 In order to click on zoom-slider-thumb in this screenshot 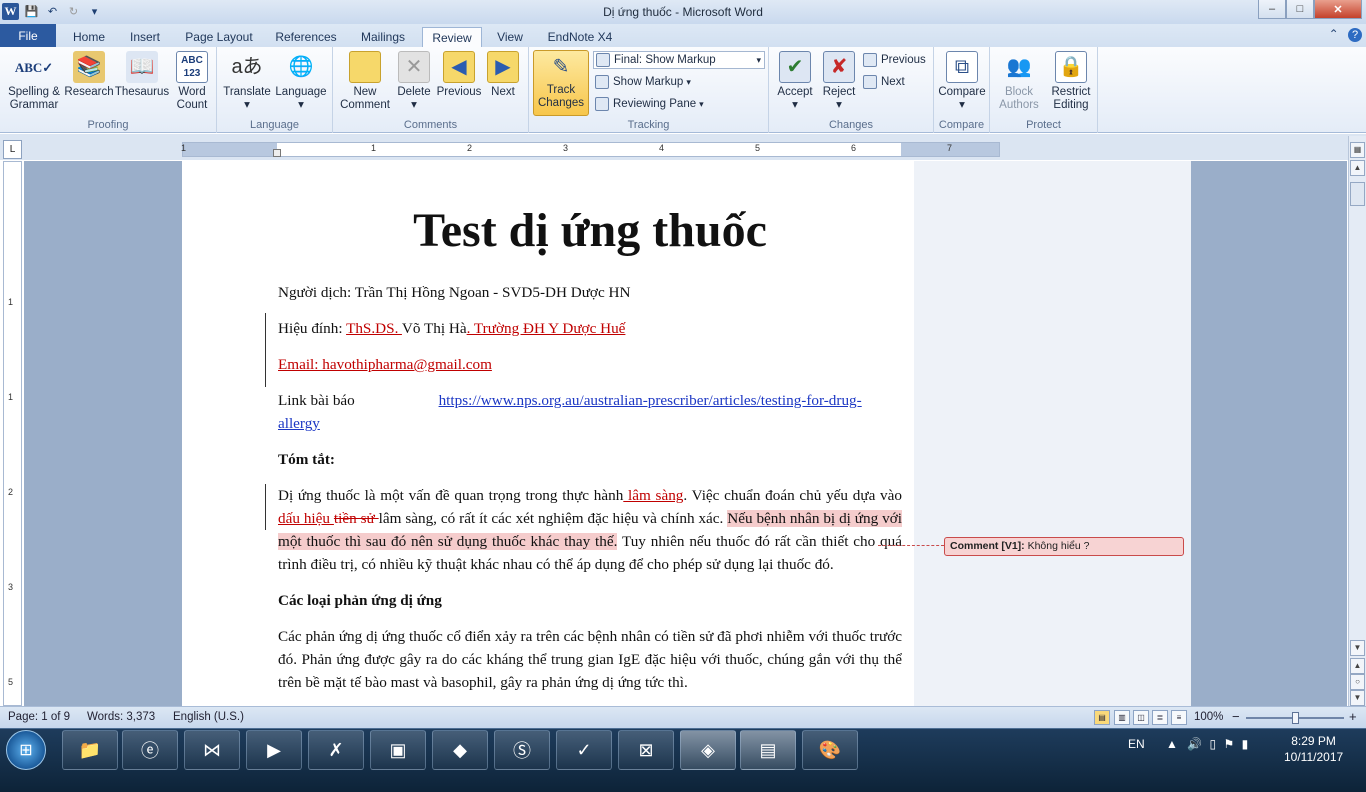, I will do `click(1295, 718)`.